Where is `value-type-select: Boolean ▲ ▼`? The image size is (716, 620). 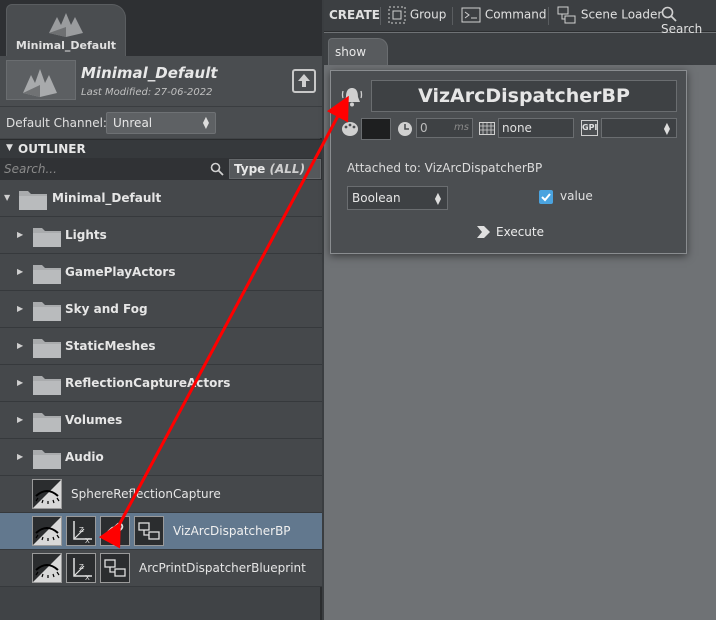 value-type-select: Boolean ▲ ▼ is located at coordinates (397, 198).